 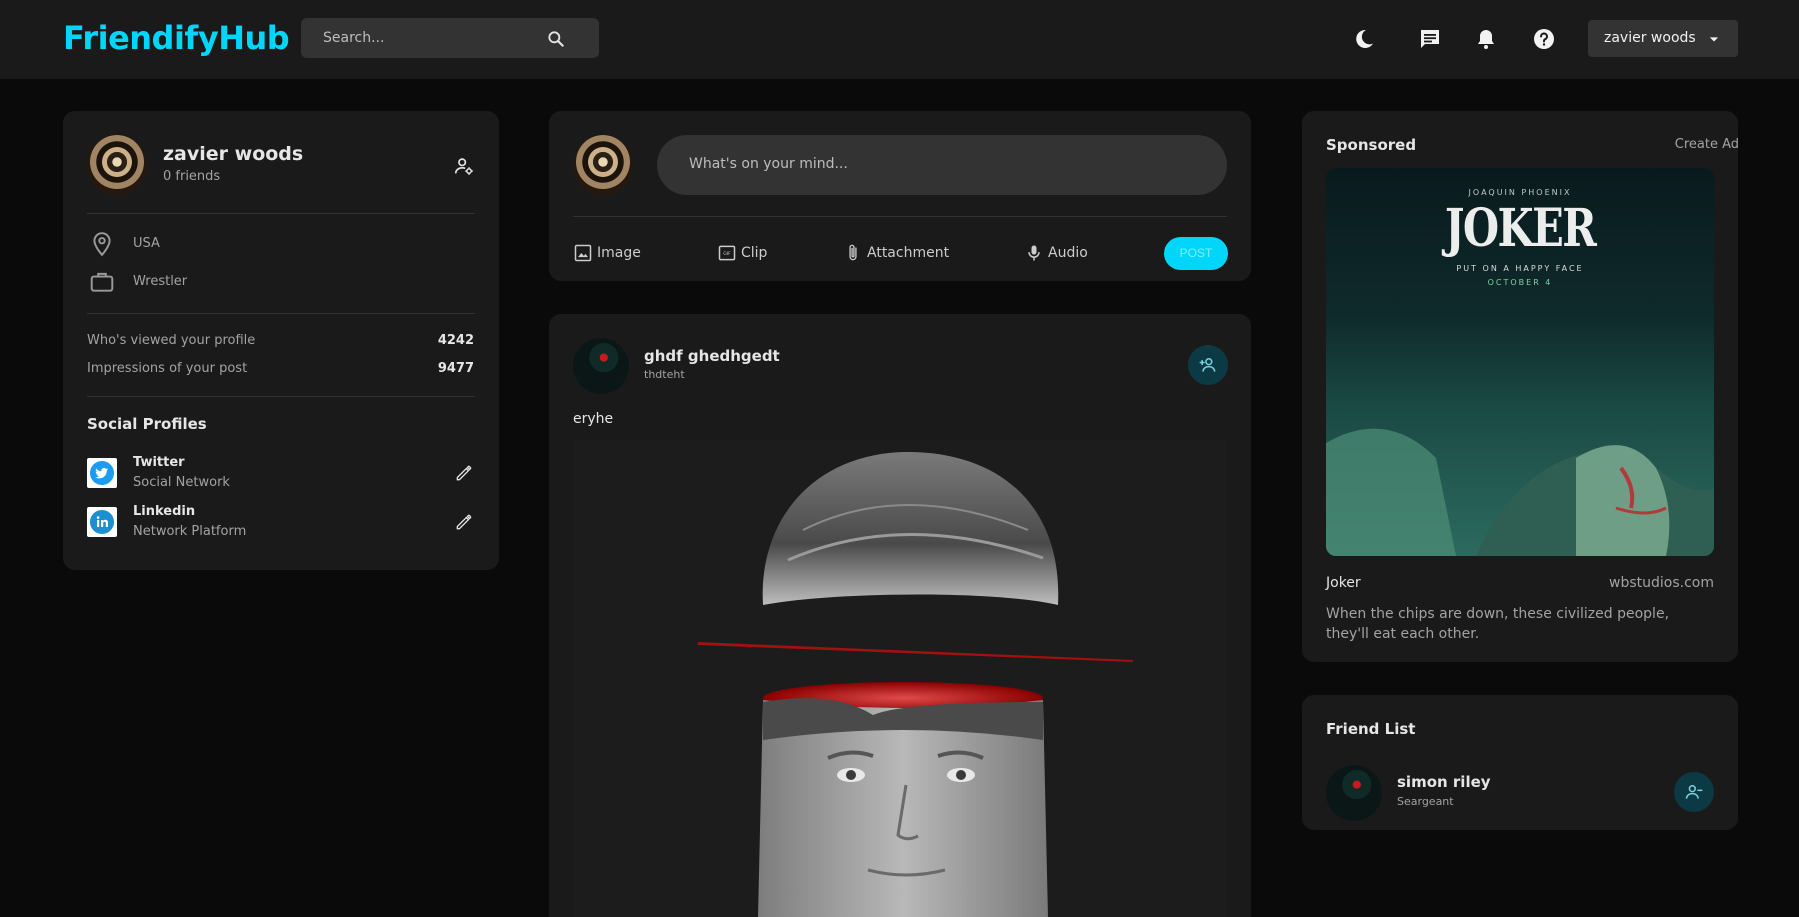 I want to click on action-label: Audio, so click(x=1068, y=253).